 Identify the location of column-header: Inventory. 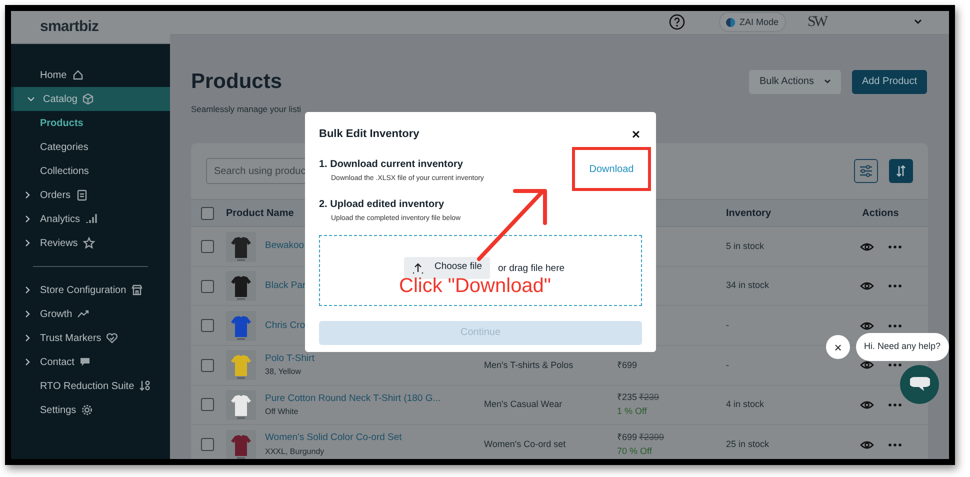
(749, 213).